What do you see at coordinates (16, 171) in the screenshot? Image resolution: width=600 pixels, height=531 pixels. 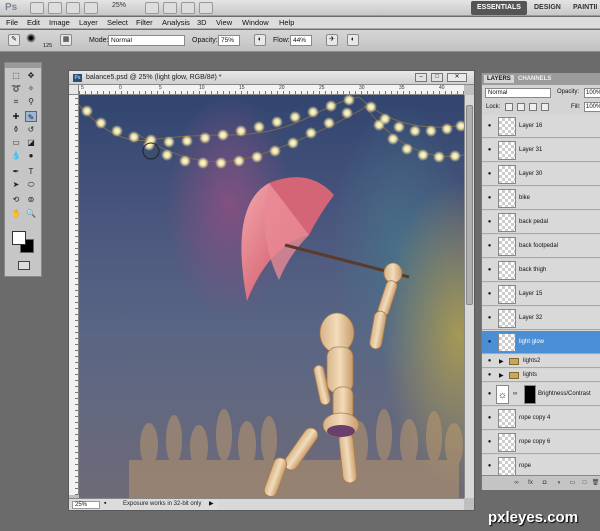 I see `pen-tool-icon: ✒` at bounding box center [16, 171].